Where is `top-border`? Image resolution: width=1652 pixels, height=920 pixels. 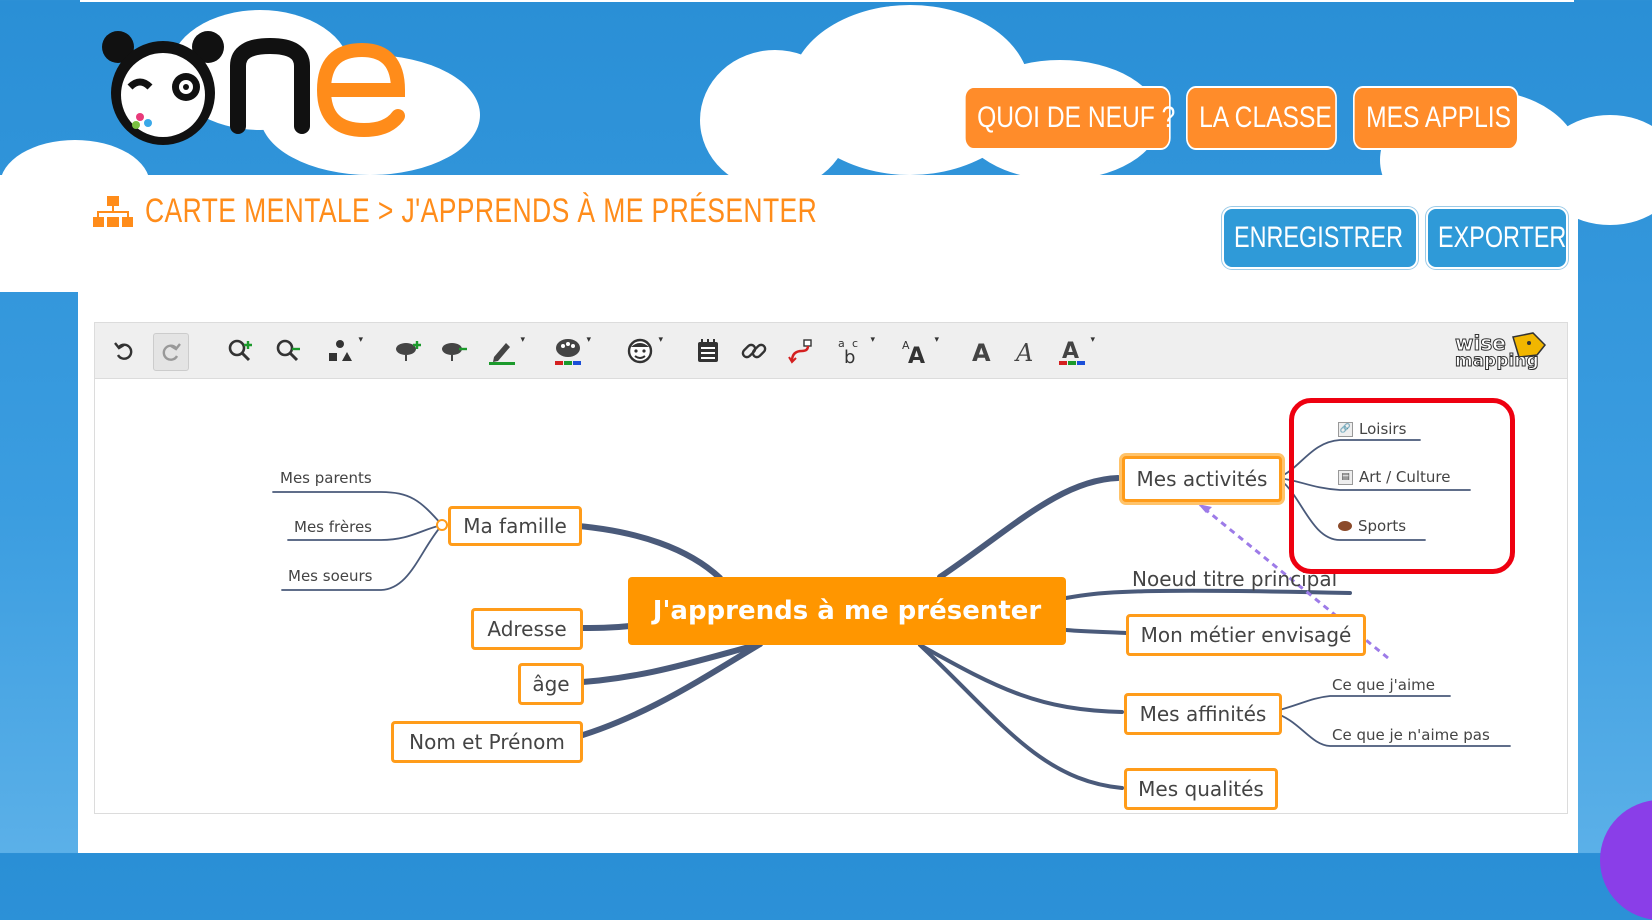
top-border is located at coordinates (827, 1).